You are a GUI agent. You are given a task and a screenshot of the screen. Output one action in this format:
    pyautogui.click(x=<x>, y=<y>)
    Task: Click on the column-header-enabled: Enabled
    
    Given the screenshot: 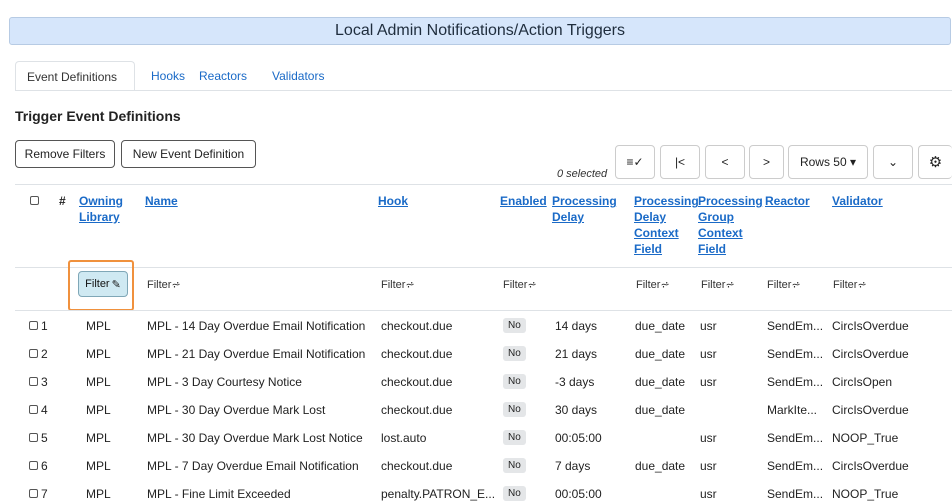 What is the action you would take?
    pyautogui.click(x=523, y=201)
    